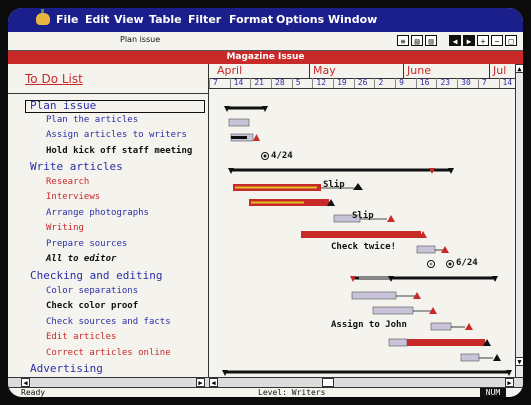 This screenshot has width=531, height=405. What do you see at coordinates (81, 337) in the screenshot?
I see `task-row: Edit articles` at bounding box center [81, 337].